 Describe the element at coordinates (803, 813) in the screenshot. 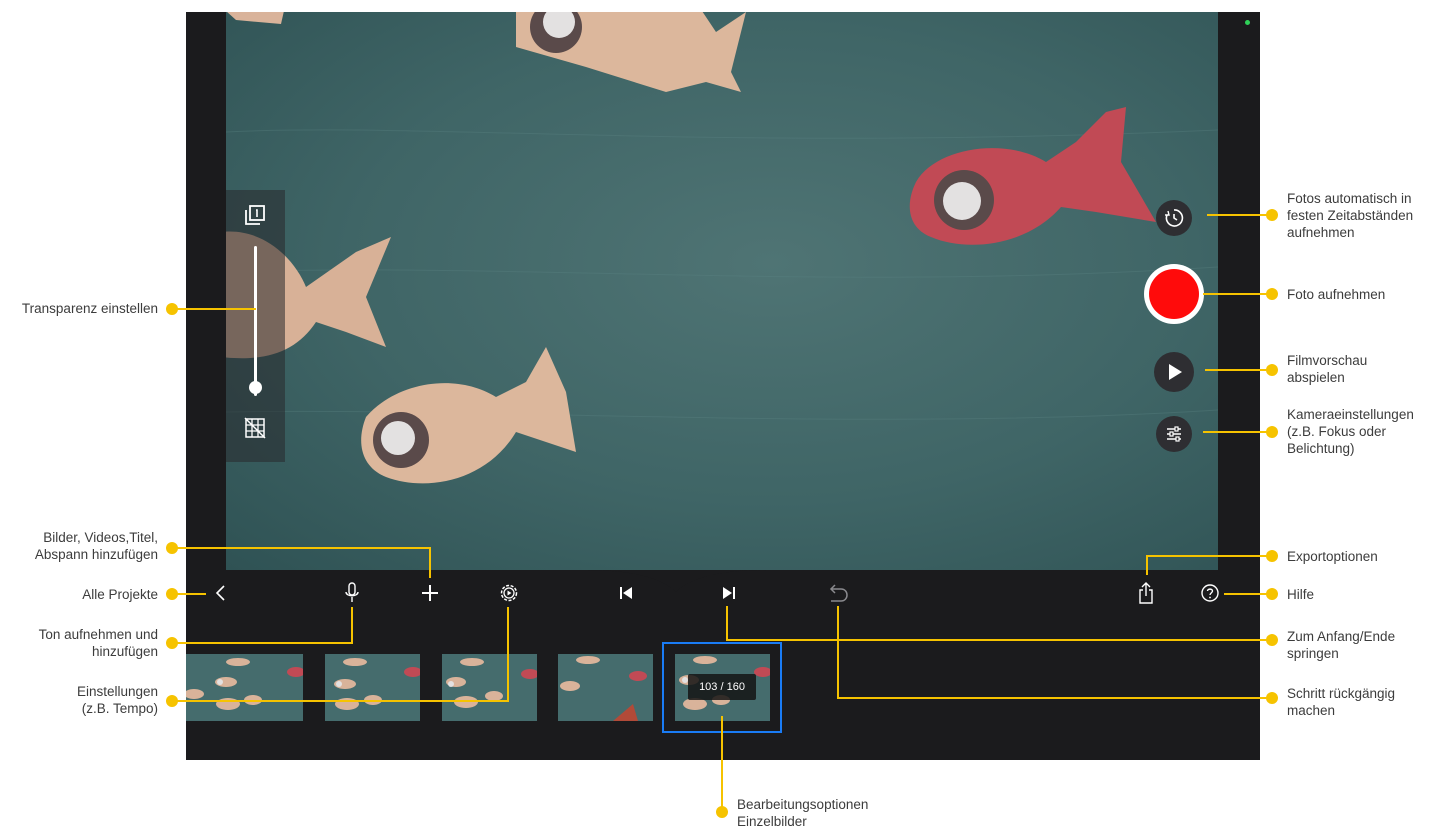

I see `label-edit-frames: Bearbeitungsoptionen Einzelbilder` at that location.